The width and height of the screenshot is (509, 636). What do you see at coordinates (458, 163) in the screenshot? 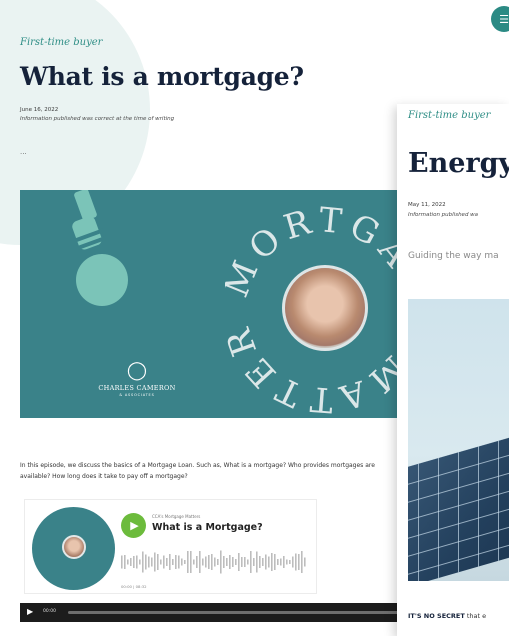
I see `page-title: Energy` at bounding box center [458, 163].